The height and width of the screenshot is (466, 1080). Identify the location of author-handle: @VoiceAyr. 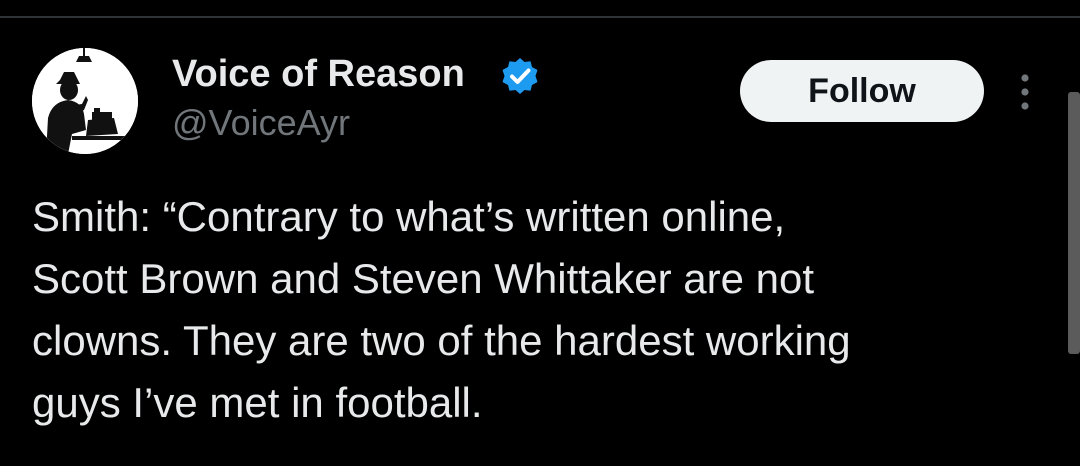
(261, 123).